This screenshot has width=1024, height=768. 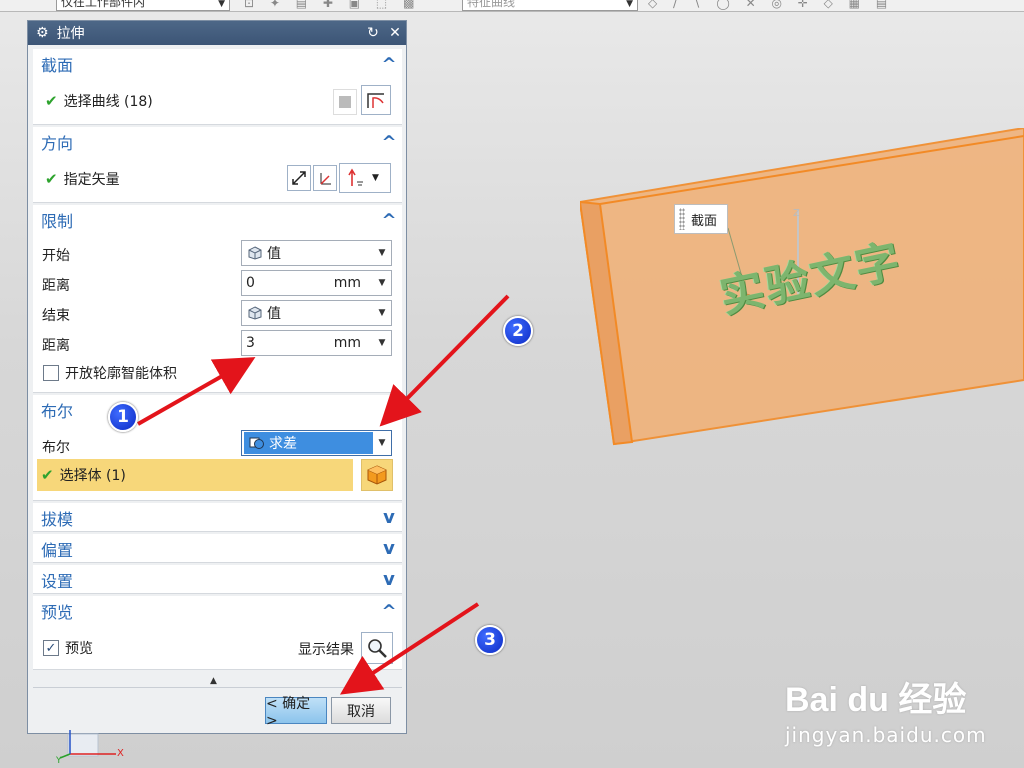 What do you see at coordinates (490, 640) in the screenshot?
I see `step-badge-3: 3` at bounding box center [490, 640].